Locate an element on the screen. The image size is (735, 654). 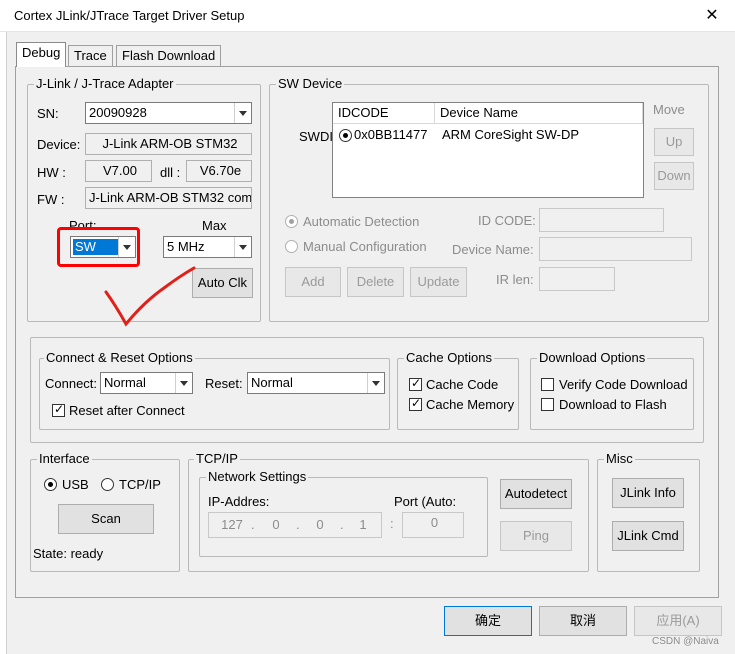
highlight-box is located at coordinates (98, 247).